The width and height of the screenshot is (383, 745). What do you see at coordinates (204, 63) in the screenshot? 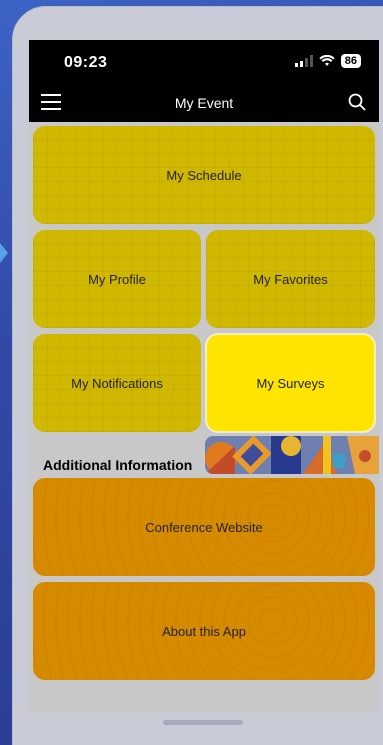
I see `status-bar: 09:23 86` at bounding box center [204, 63].